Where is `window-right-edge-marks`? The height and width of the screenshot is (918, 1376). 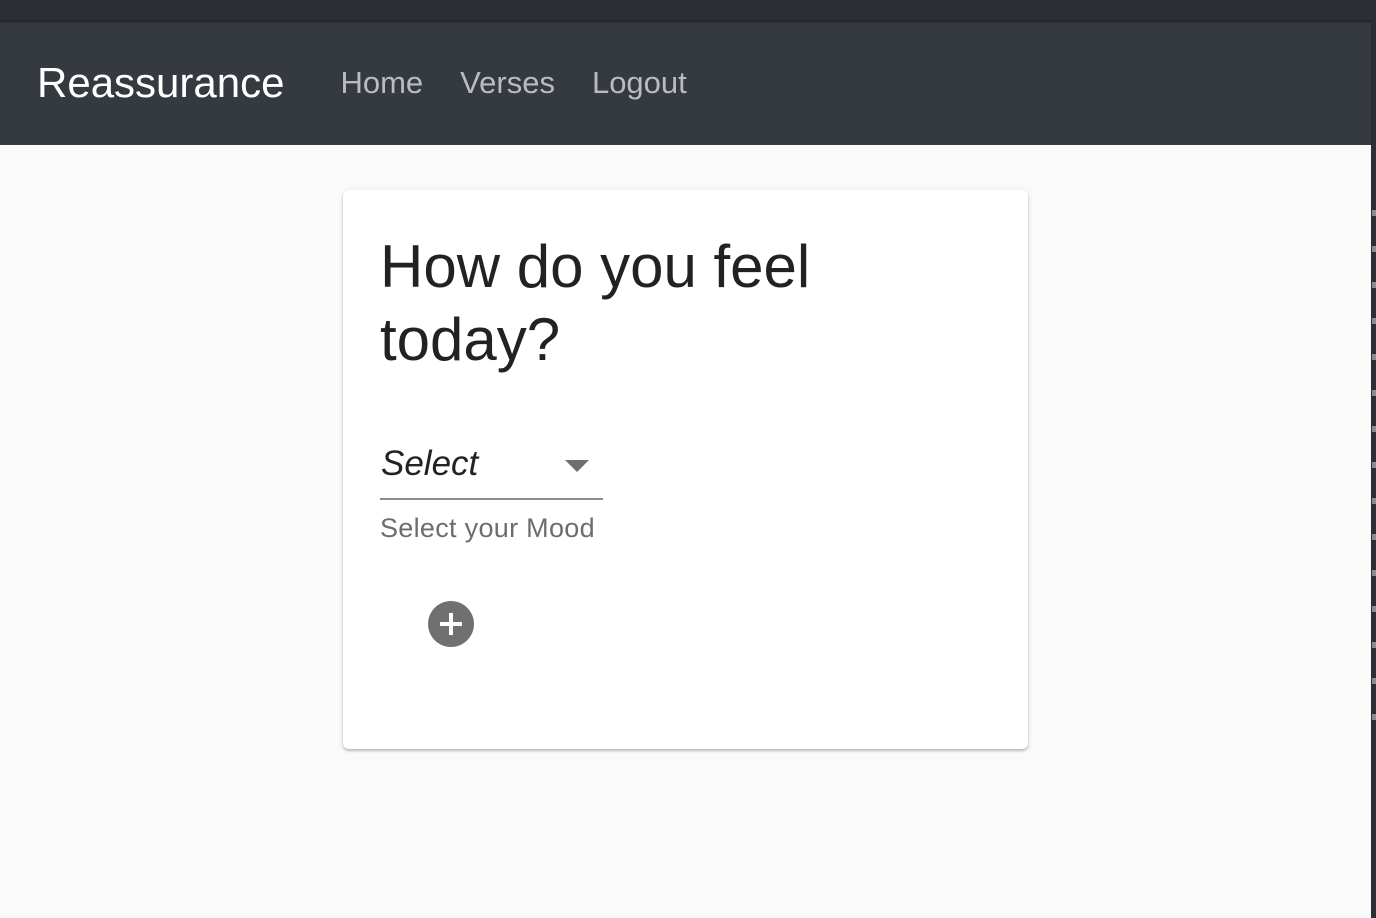
window-right-edge-marks is located at coordinates (1374, 460).